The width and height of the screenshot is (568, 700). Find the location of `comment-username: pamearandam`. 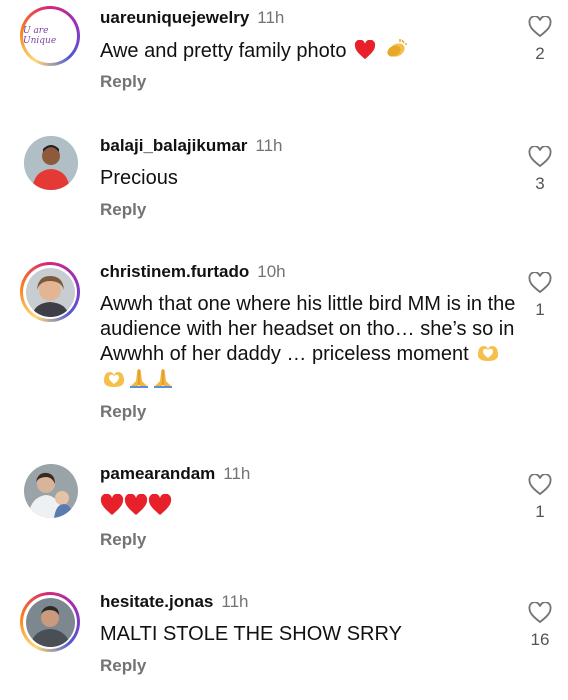

comment-username: pamearandam is located at coordinates (157, 473).